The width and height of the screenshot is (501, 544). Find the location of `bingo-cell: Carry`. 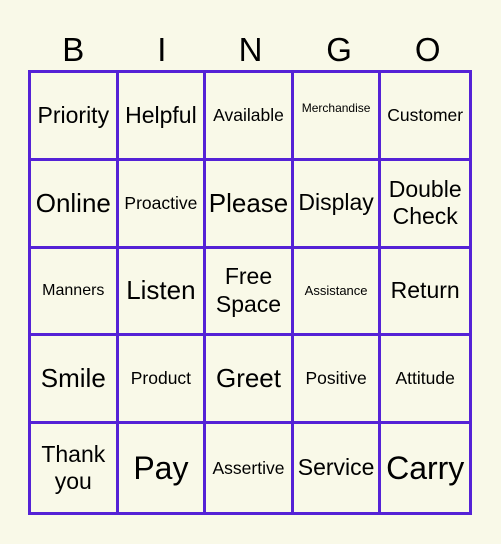

bingo-cell: Carry is located at coordinates (425, 468).